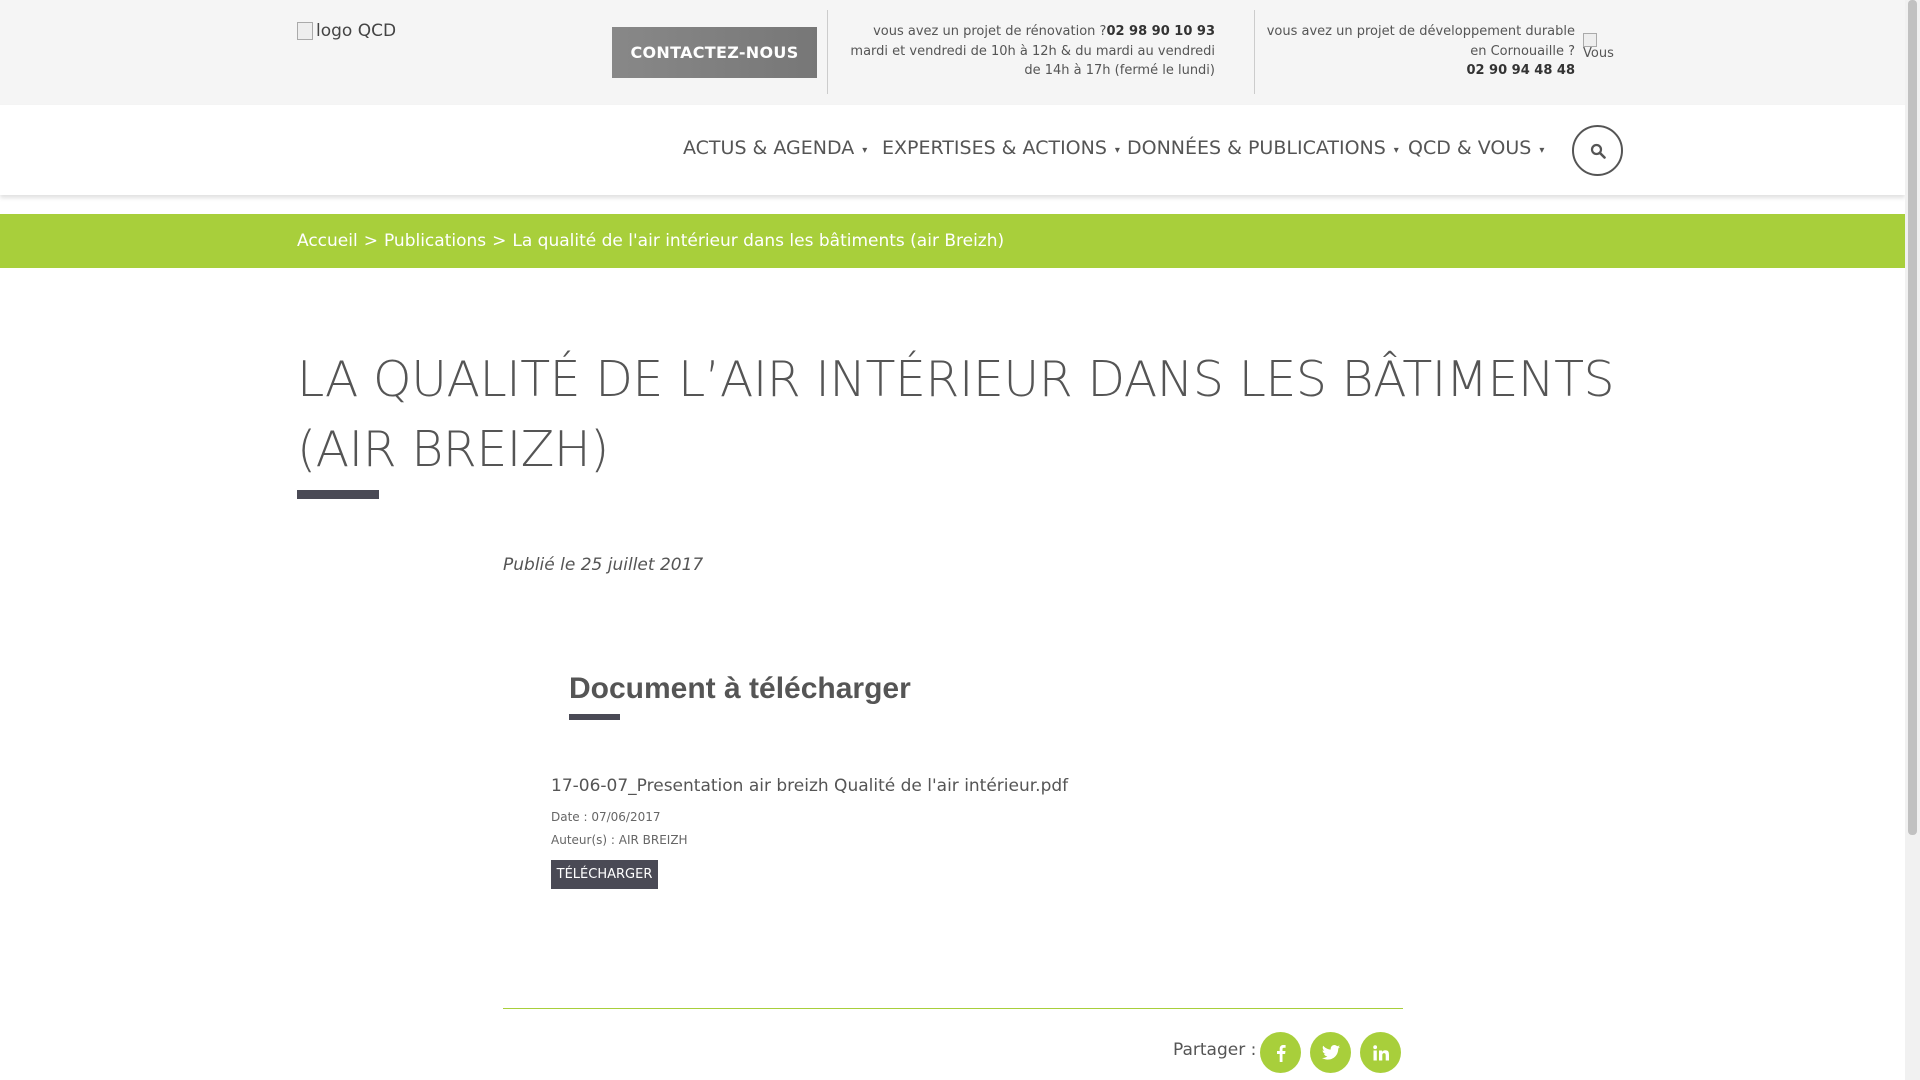  I want to click on share-label: Partager :, so click(1215, 1050).